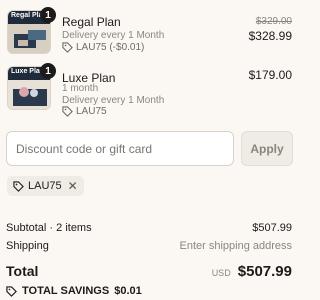 This screenshot has width=320, height=300. I want to click on currency-code: USD, so click(221, 273).